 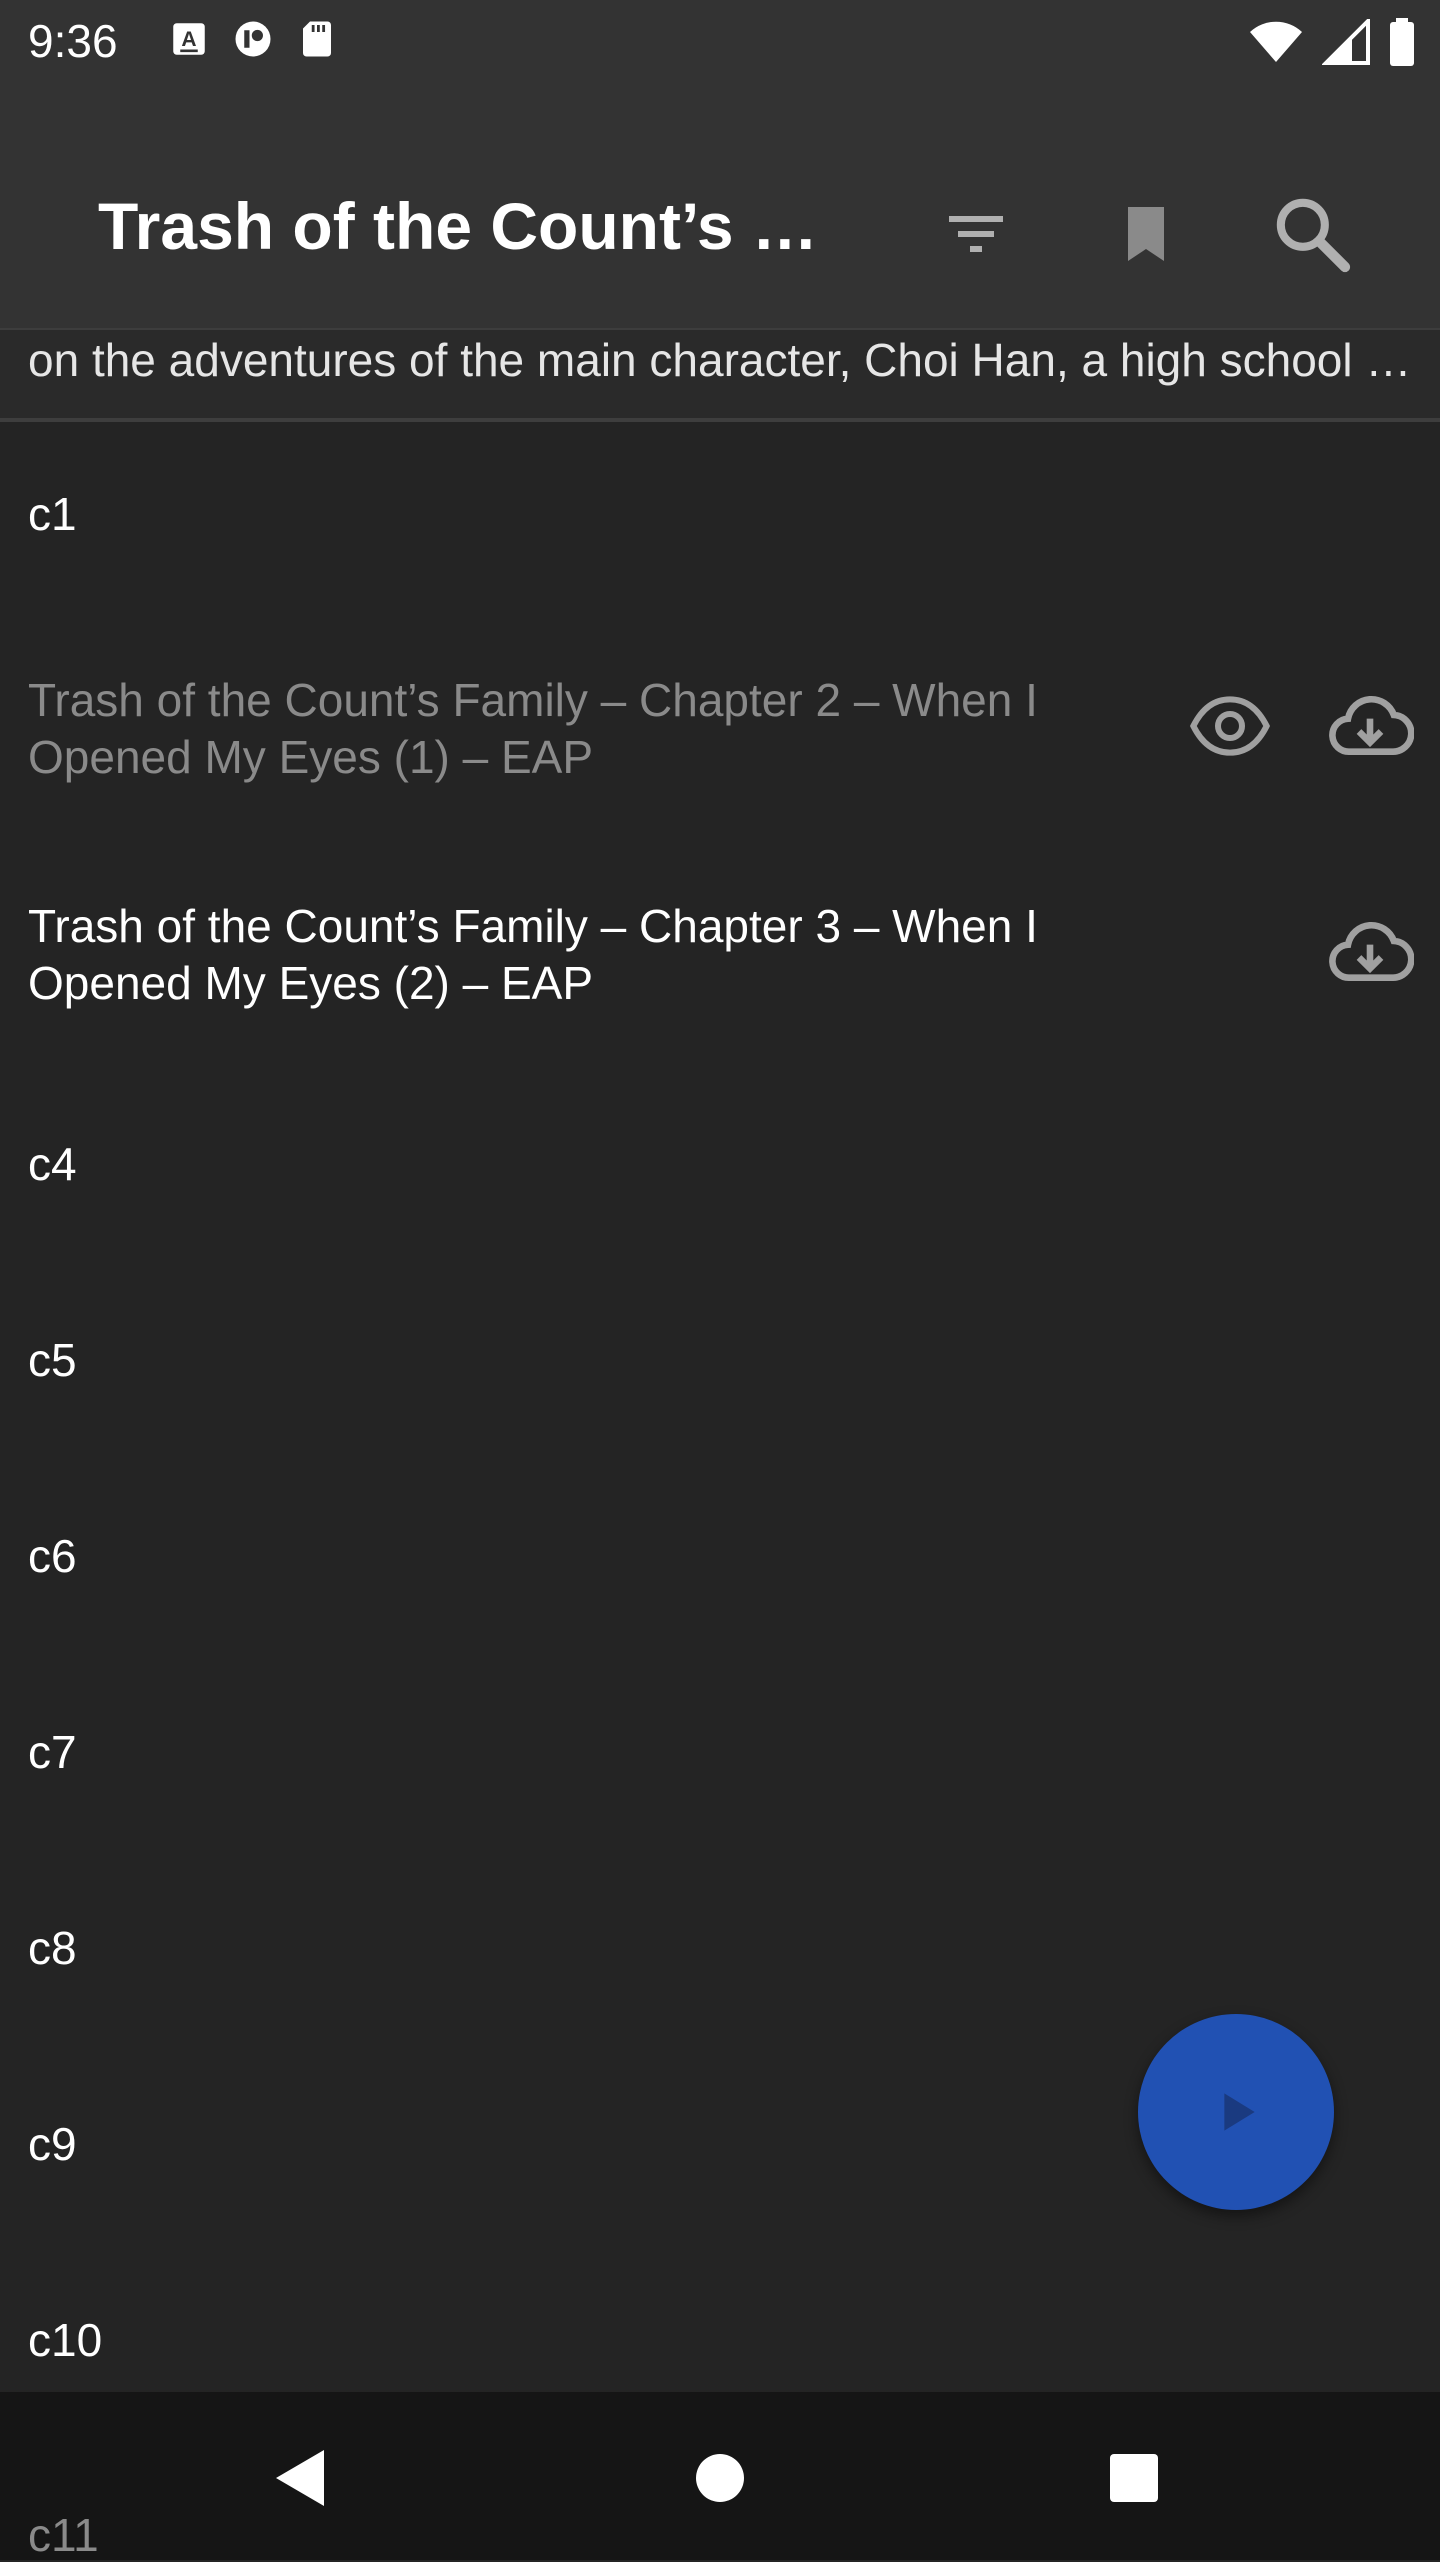 I want to click on list-item: c7, so click(x=720, y=1756).